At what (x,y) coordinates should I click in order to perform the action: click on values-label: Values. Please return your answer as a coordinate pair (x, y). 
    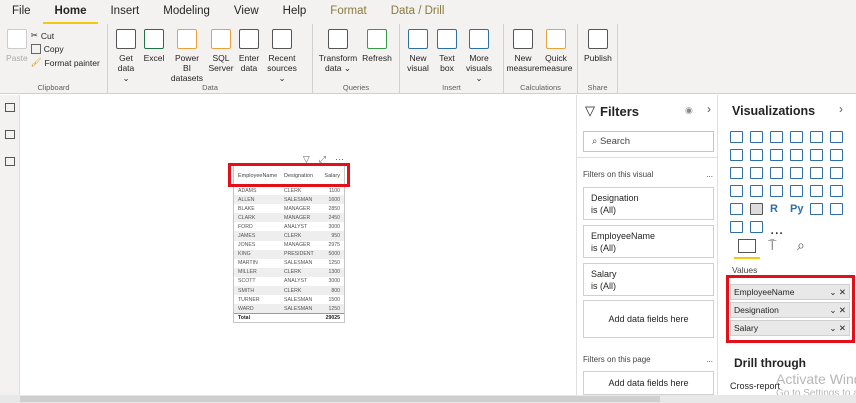
    Looking at the image, I should click on (745, 270).